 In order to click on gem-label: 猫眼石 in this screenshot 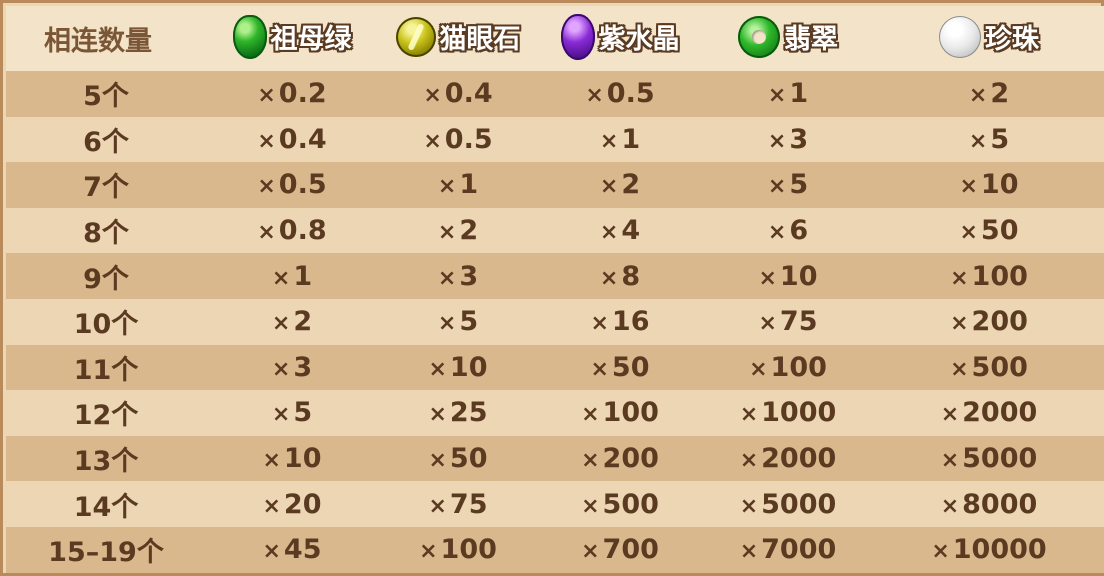, I will do `click(480, 39)`.